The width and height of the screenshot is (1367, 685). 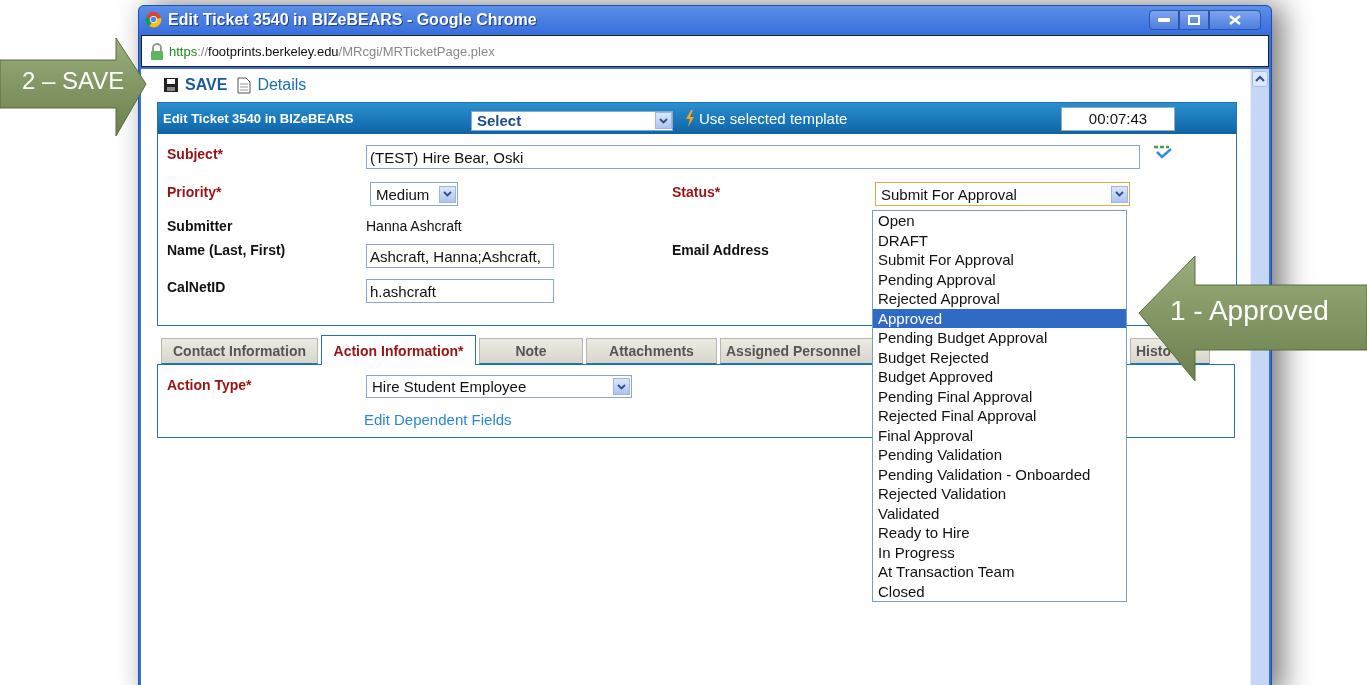 I want to click on calnetid-field: h.ashcraft, so click(x=460, y=291).